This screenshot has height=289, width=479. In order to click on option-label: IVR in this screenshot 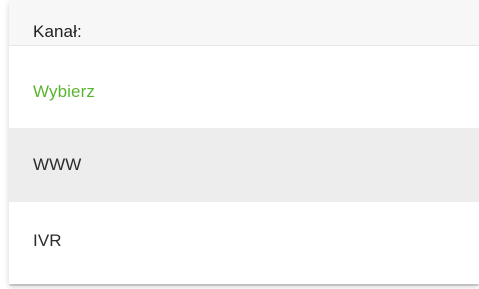, I will do `click(47, 240)`.